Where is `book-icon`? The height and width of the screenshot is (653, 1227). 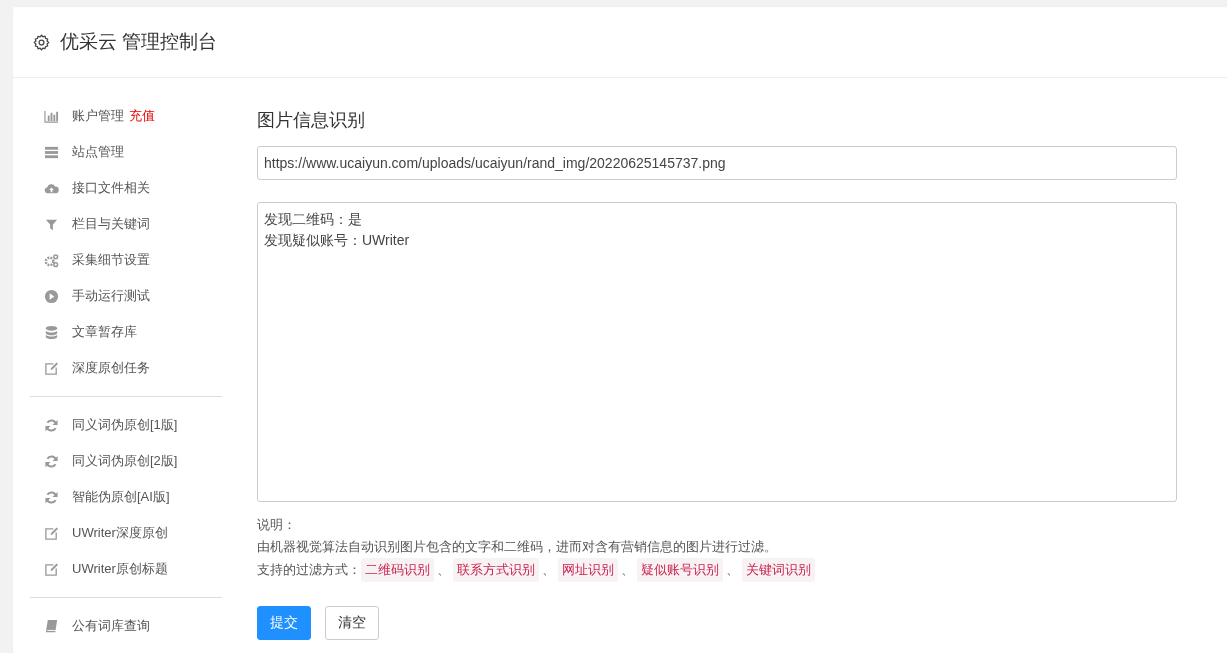
book-icon is located at coordinates (51, 626).